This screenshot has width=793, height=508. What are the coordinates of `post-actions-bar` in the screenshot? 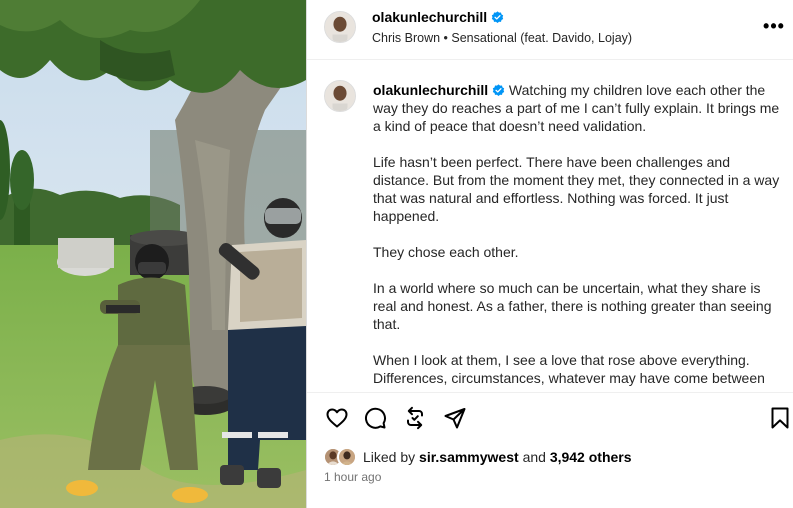 It's located at (550, 418).